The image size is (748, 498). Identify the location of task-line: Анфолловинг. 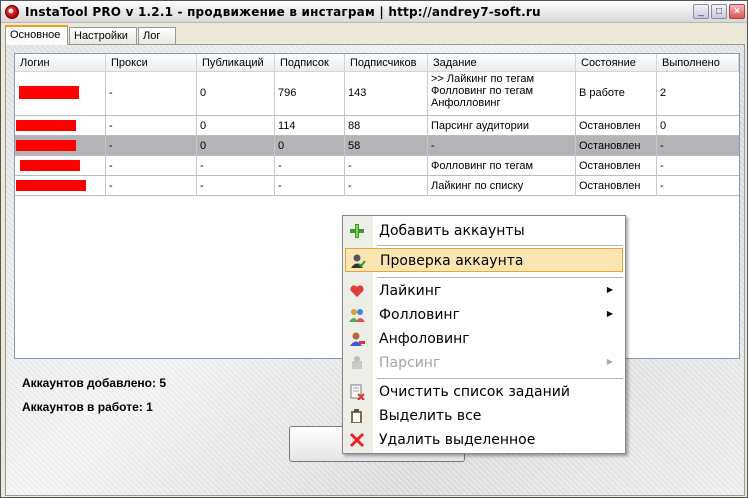
(466, 103).